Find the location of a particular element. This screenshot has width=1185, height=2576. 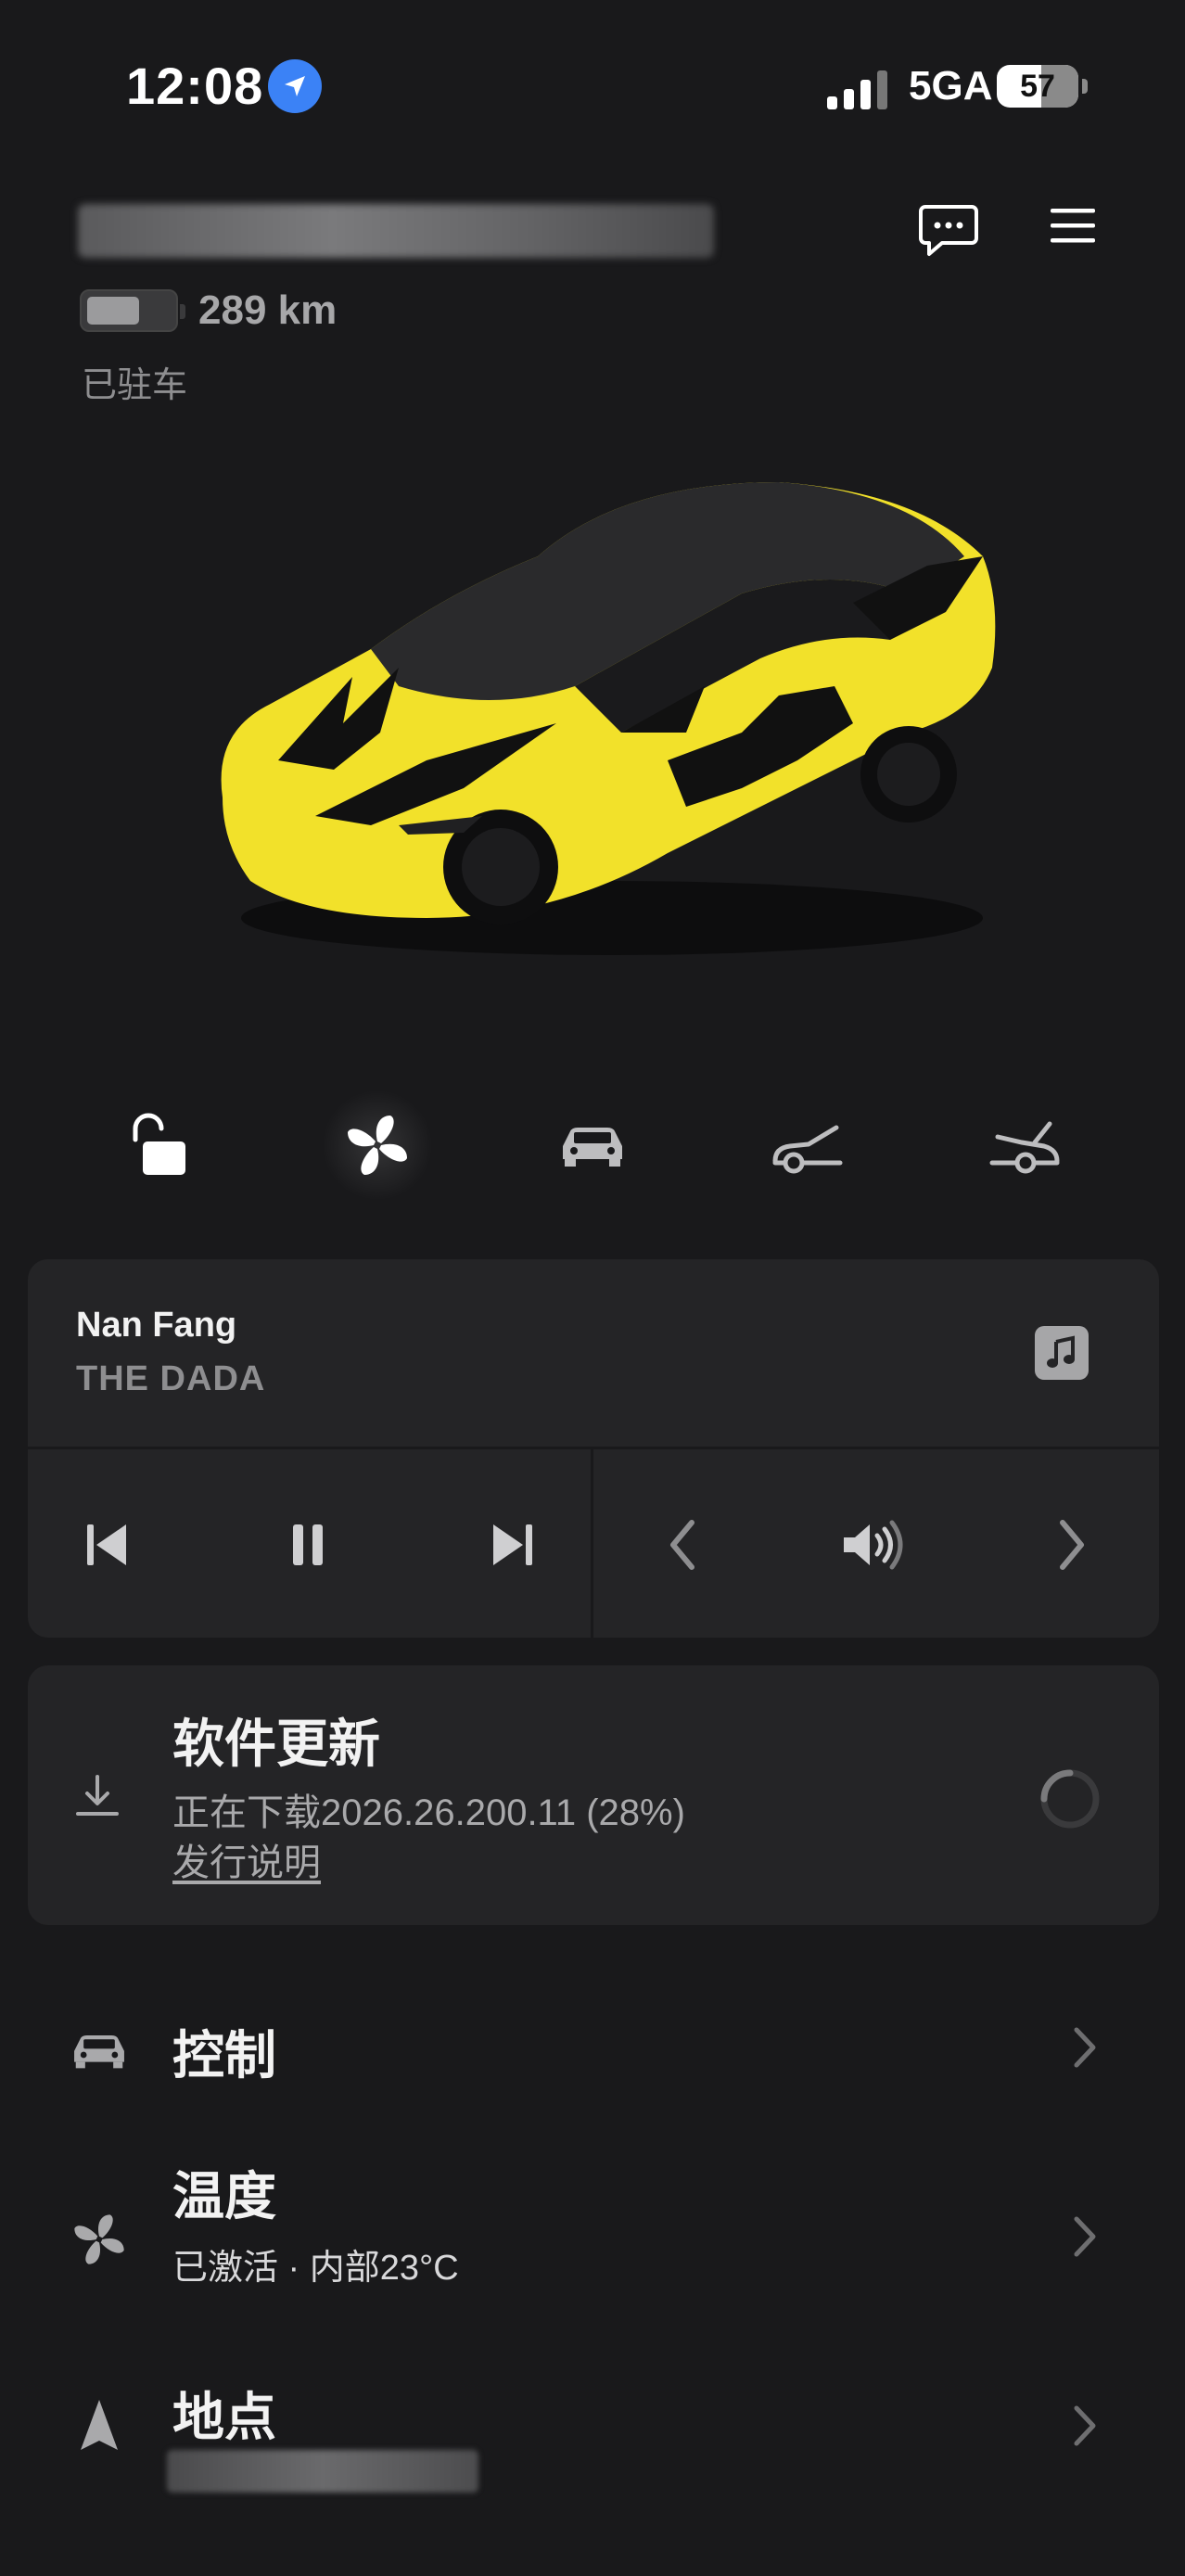

vehicle-range: 289 km is located at coordinates (268, 310).